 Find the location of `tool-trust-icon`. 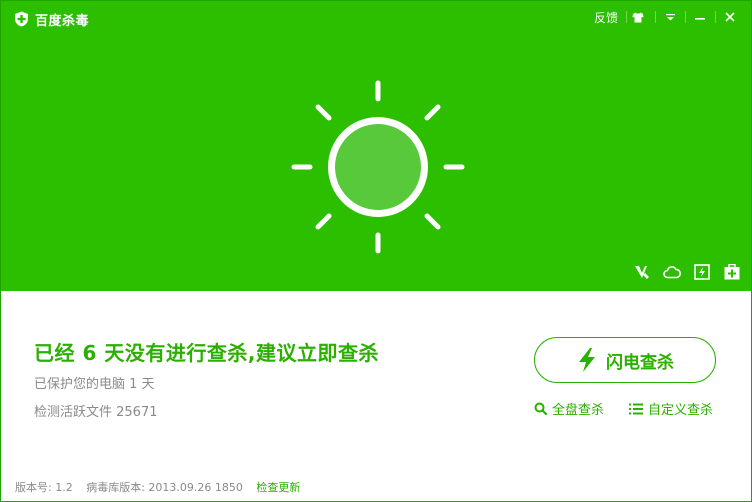

tool-trust-icon is located at coordinates (642, 272).